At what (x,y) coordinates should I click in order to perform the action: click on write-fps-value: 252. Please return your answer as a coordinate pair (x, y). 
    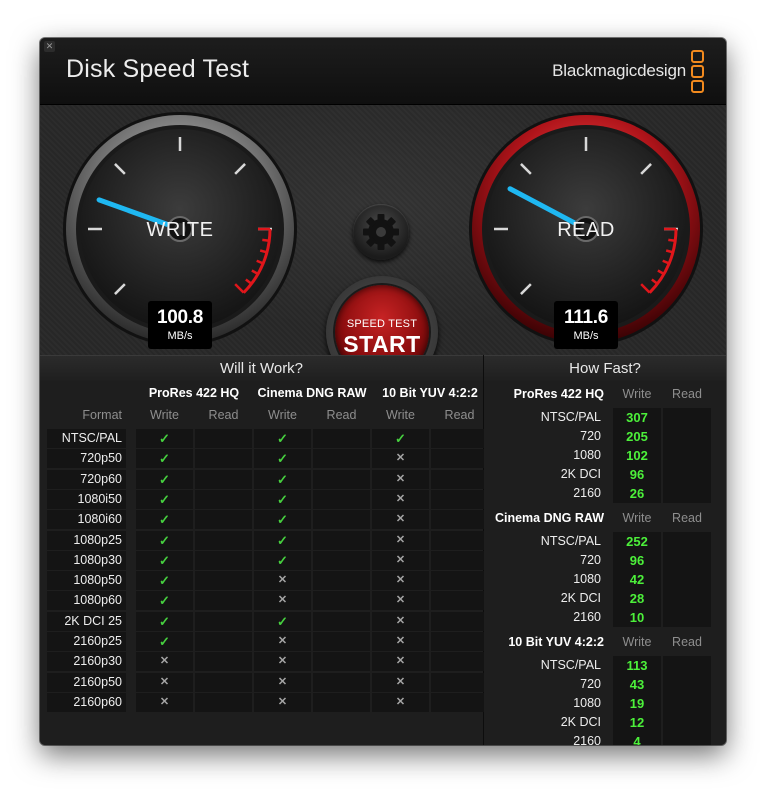
    Looking at the image, I should click on (637, 541).